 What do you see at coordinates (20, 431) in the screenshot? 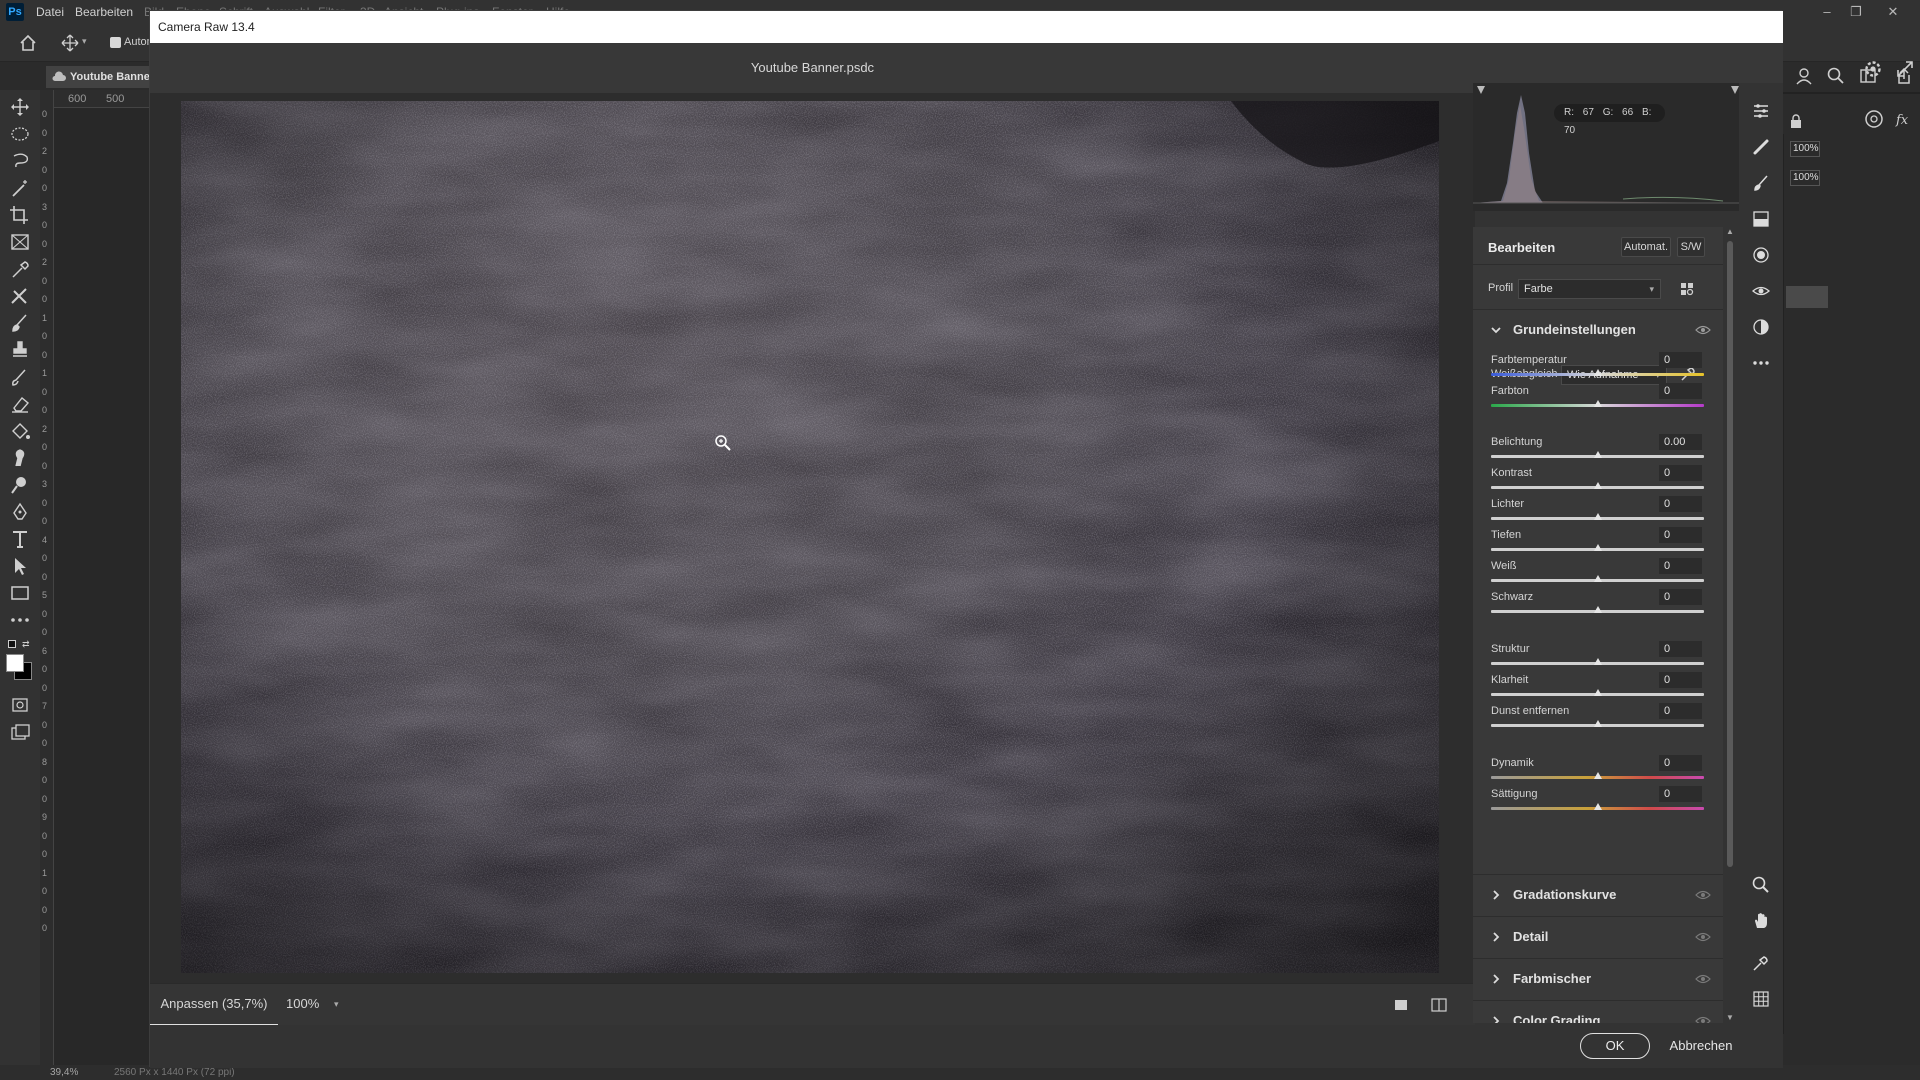
I see `paint-bucket-icon` at bounding box center [20, 431].